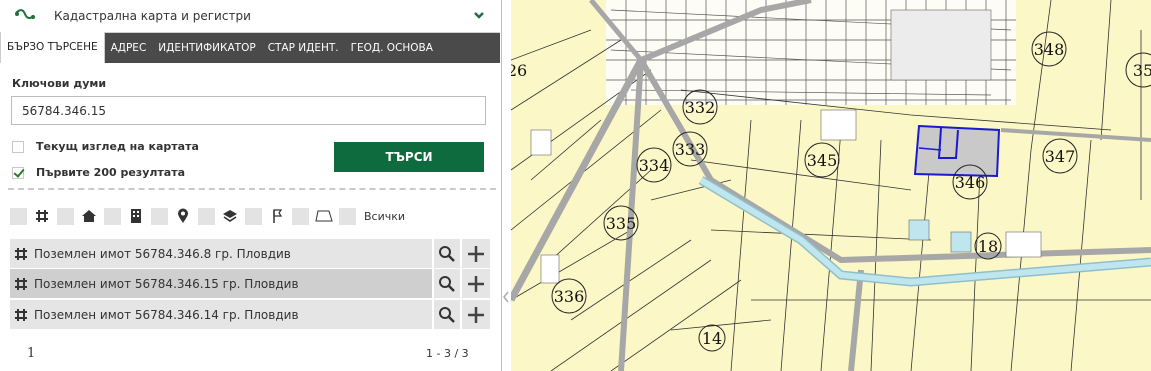 This screenshot has width=1151, height=371. Describe the element at coordinates (89, 216) in the screenshot. I see `home-icon` at that location.